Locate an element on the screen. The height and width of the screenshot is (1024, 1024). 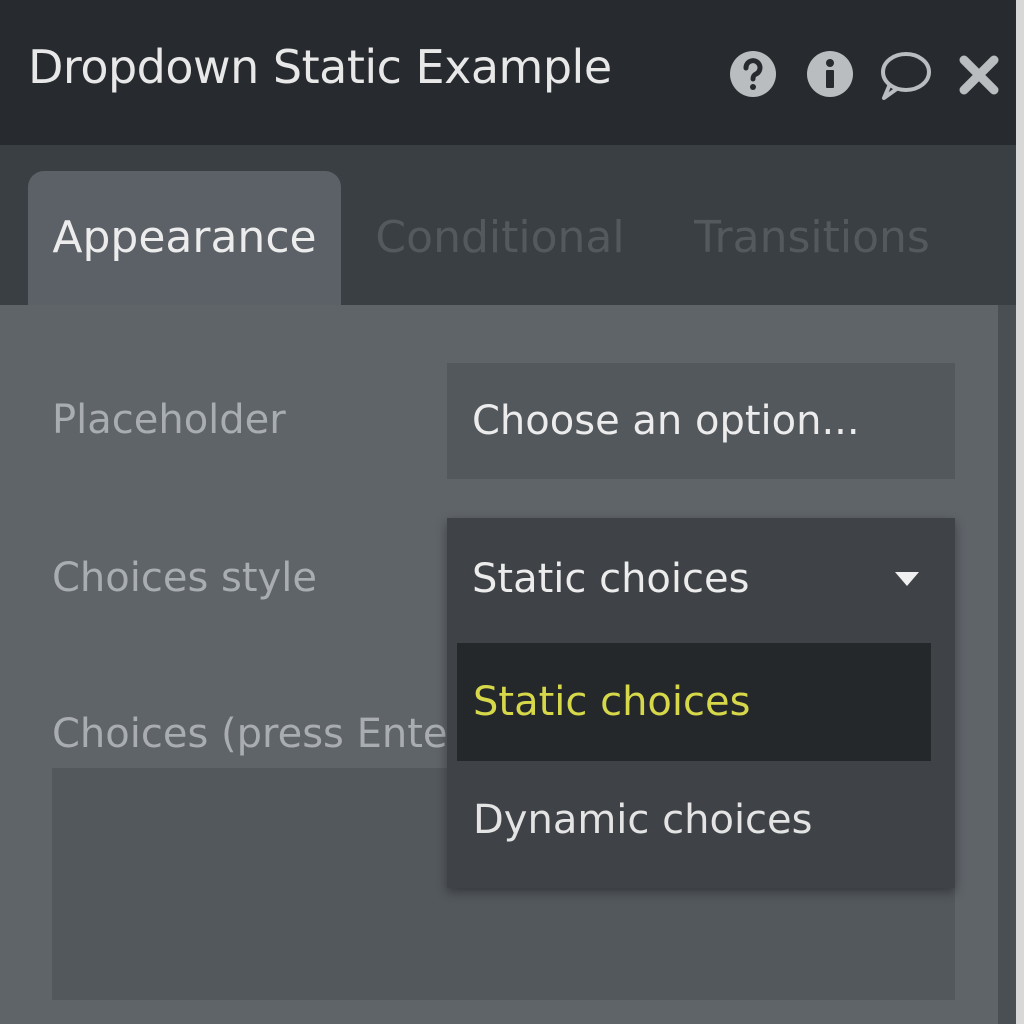
question-circle-icon is located at coordinates (753, 74).